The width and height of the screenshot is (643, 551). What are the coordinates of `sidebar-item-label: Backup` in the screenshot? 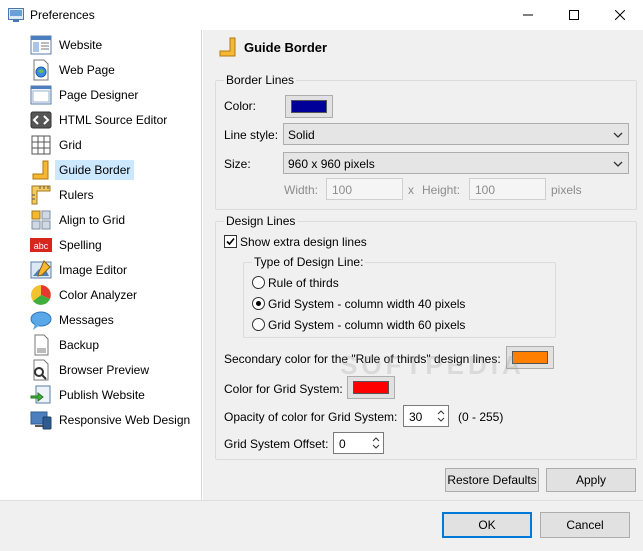 It's located at (79, 345).